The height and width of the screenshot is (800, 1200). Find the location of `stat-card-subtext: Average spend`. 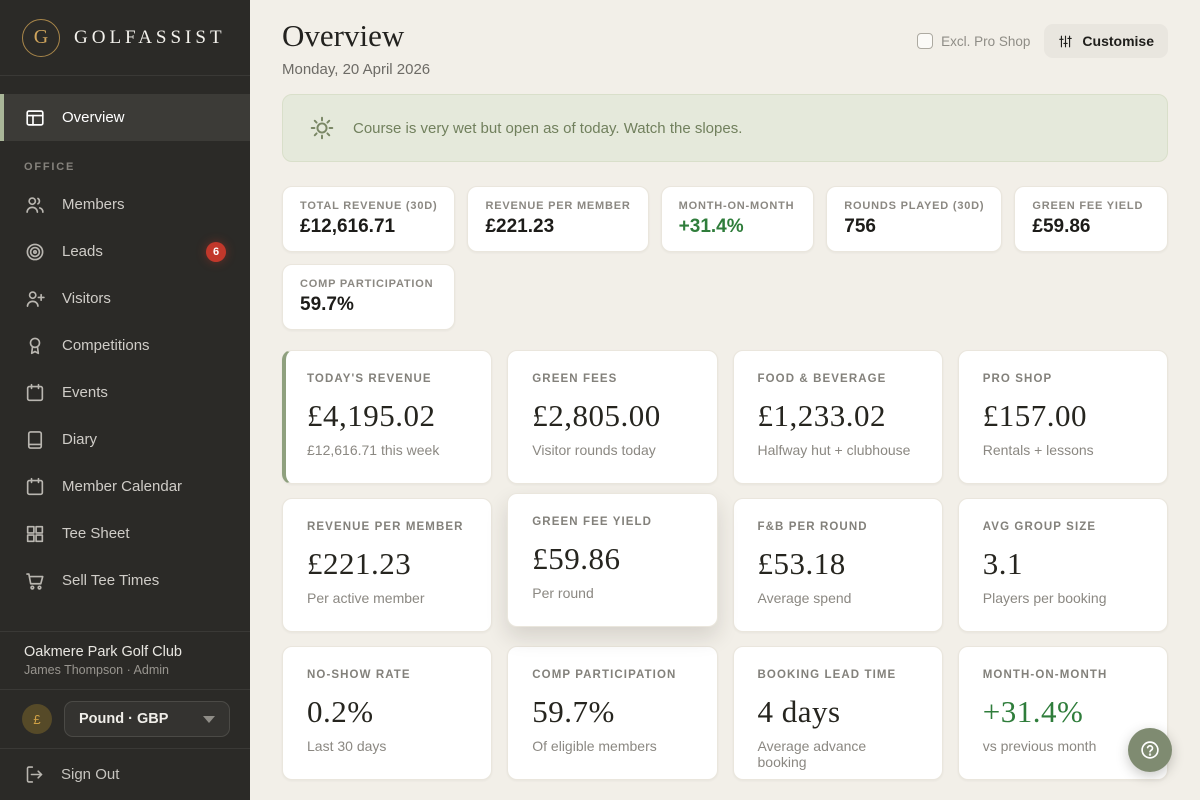

stat-card-subtext: Average spend is located at coordinates (804, 598).